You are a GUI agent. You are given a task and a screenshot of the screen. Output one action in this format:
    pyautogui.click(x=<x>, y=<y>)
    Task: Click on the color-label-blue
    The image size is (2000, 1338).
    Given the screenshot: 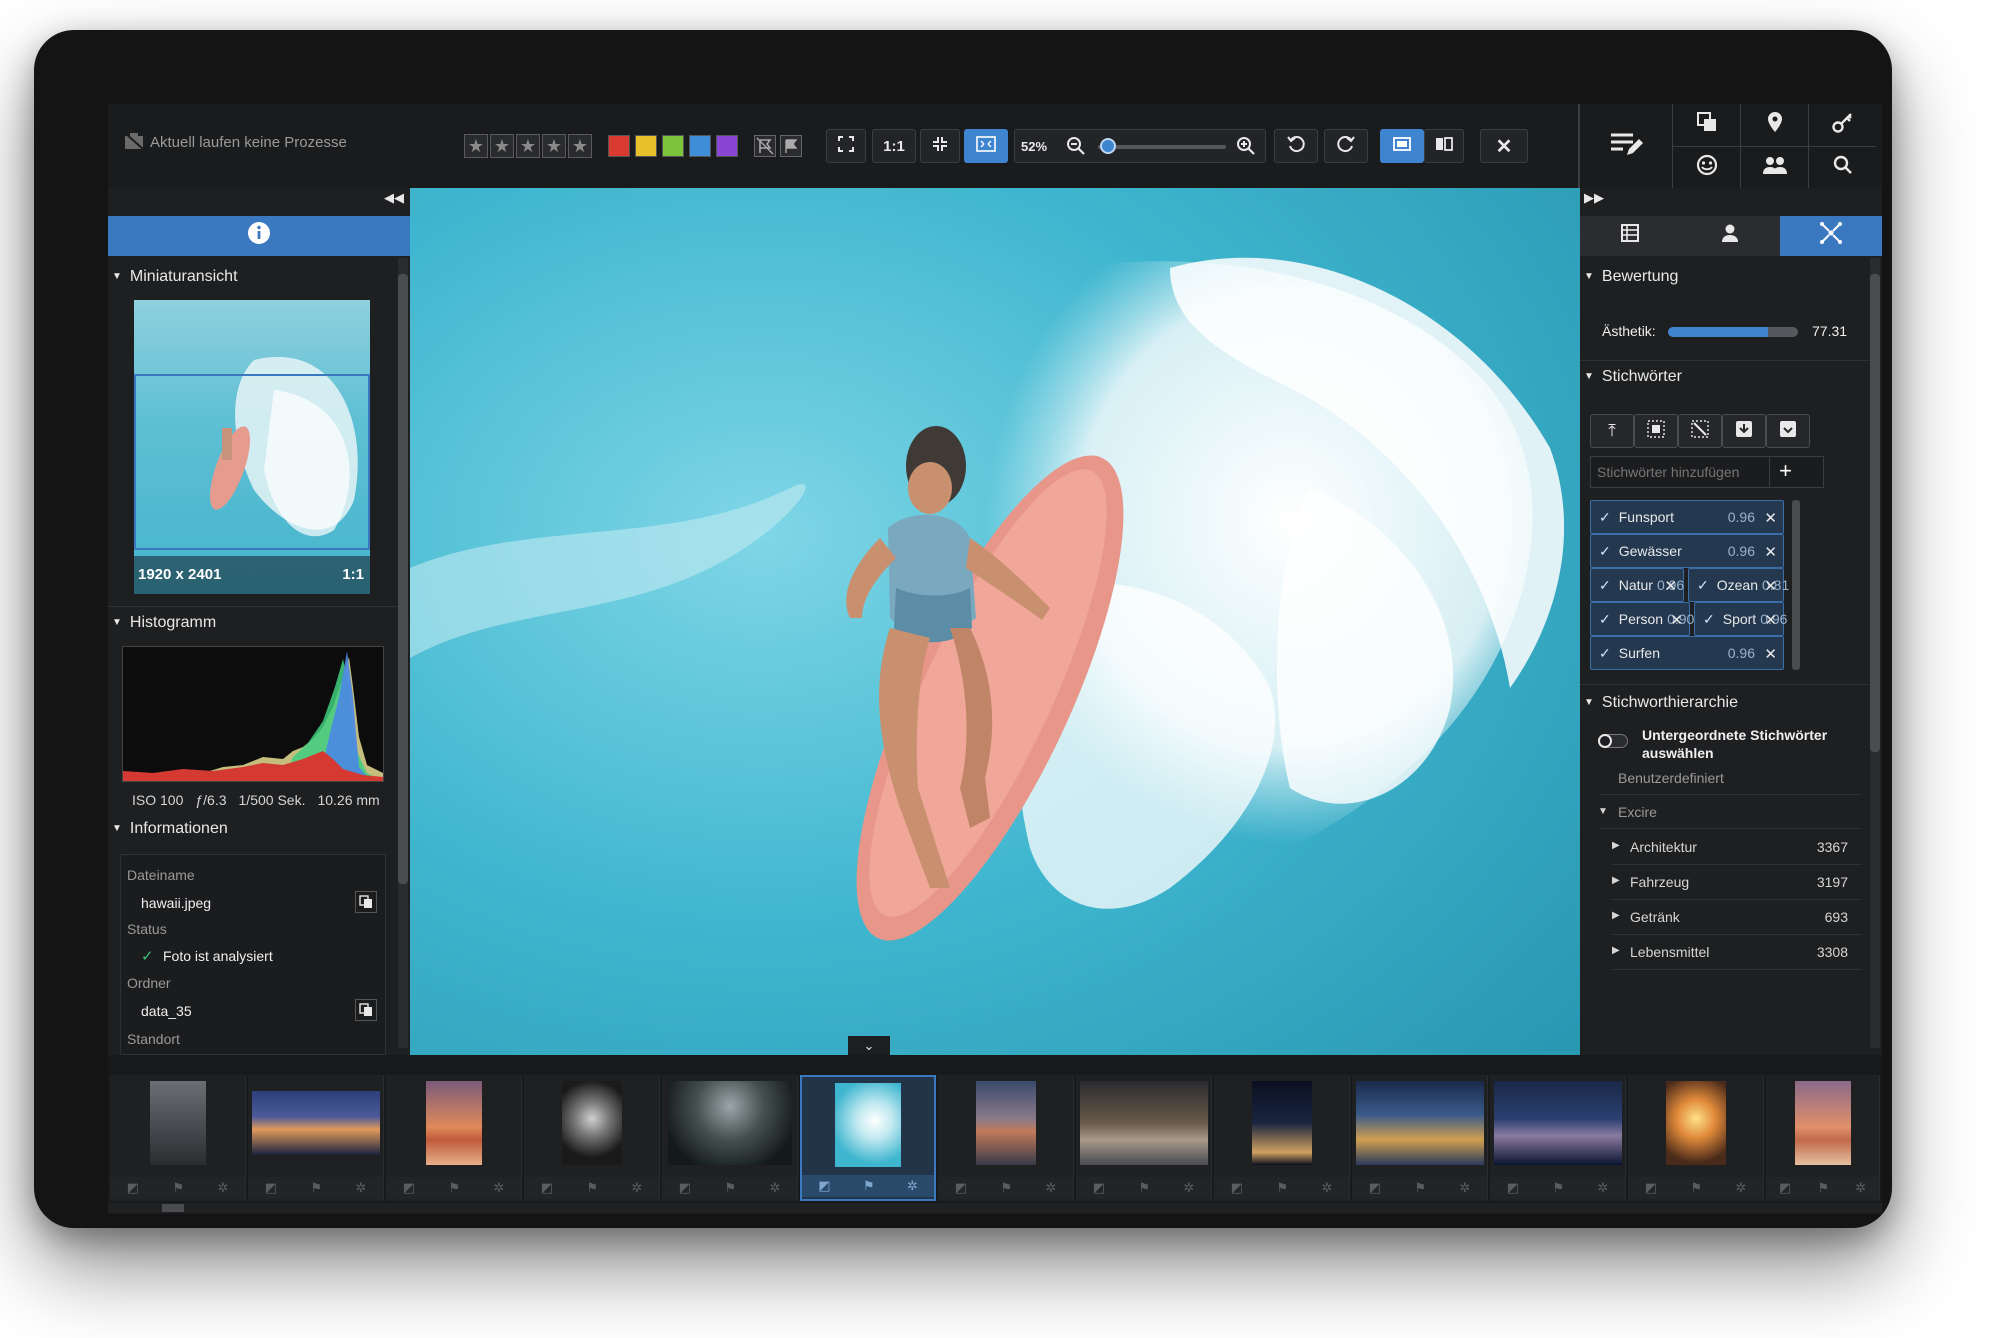 What is the action you would take?
    pyautogui.click(x=700, y=146)
    